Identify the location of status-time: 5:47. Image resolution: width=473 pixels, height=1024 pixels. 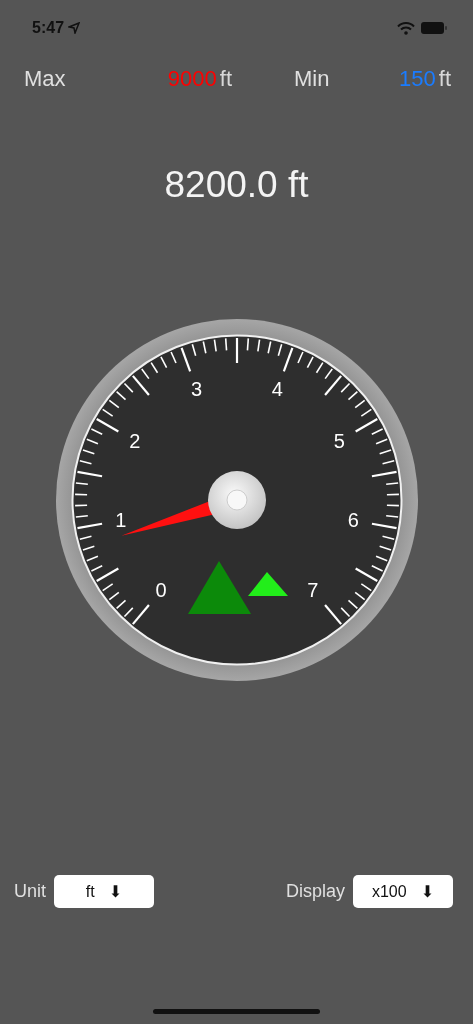
(48, 28).